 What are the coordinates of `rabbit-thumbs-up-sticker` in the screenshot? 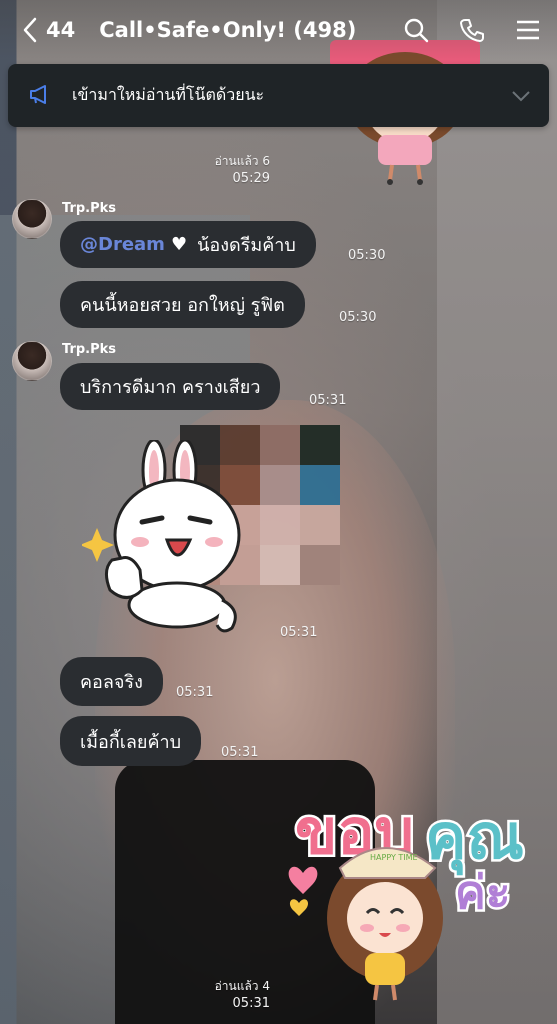 It's located at (166, 536).